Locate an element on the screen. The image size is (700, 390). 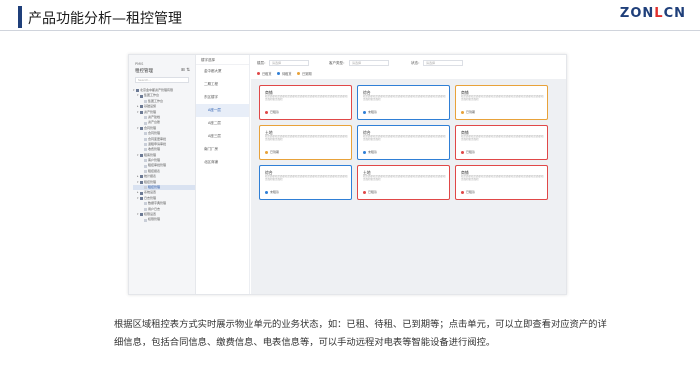
brand-logo: ZONLCN is located at coordinates (652, 13).